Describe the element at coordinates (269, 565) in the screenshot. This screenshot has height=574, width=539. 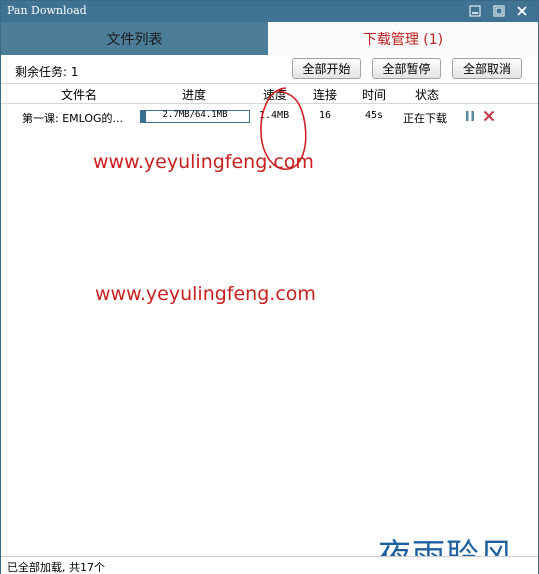
I see `status-bar: 已全部加载, 共17个` at that location.